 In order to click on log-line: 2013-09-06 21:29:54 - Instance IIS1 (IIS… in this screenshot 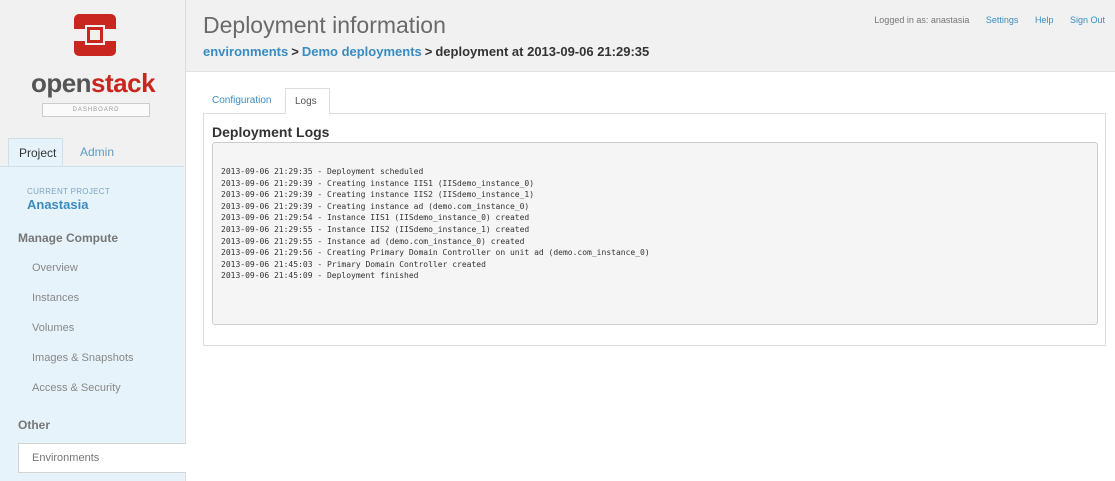, I will do `click(375, 218)`.